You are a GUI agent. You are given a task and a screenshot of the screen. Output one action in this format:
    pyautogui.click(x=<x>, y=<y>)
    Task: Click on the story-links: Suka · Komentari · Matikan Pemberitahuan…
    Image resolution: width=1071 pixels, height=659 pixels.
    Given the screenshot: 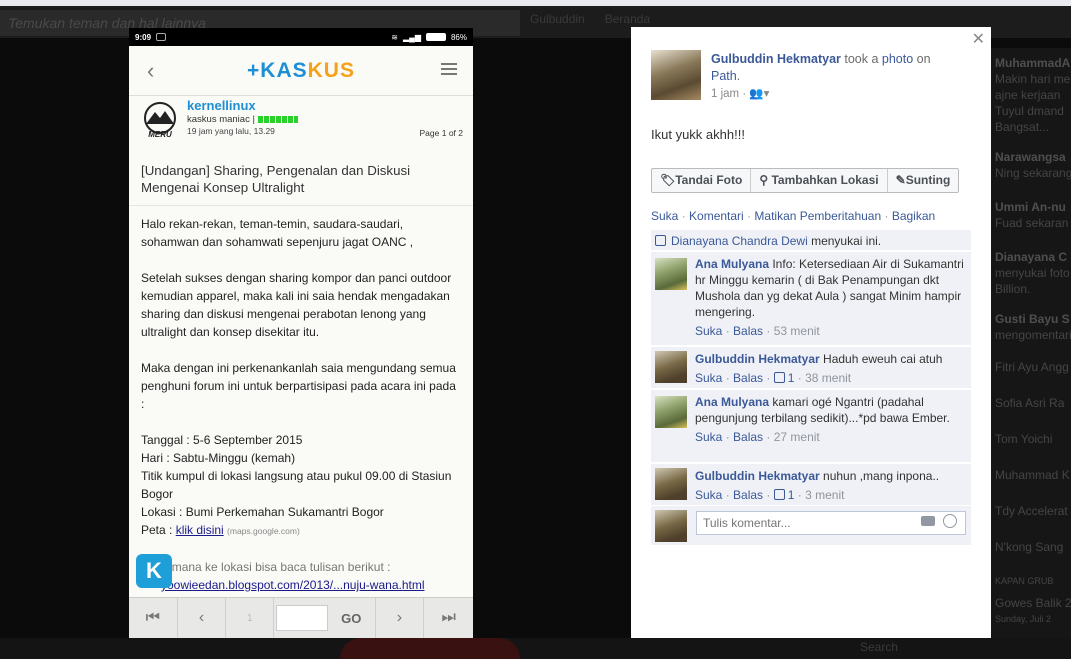 What is the action you would take?
    pyautogui.click(x=793, y=216)
    